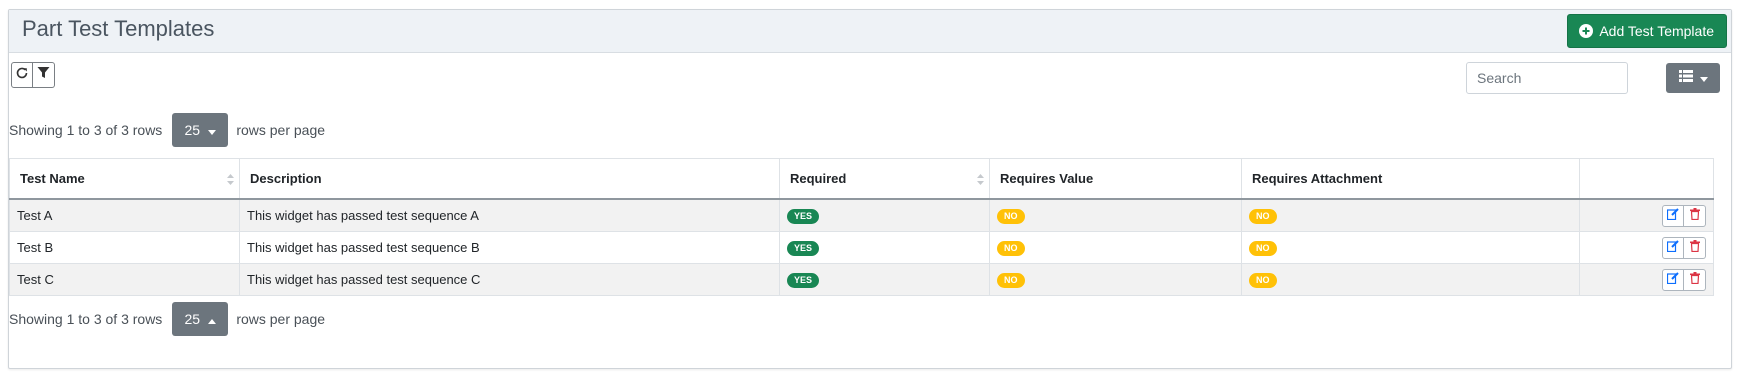 This screenshot has height=378, width=1737. I want to click on cell-test-name: Test B, so click(124, 247).